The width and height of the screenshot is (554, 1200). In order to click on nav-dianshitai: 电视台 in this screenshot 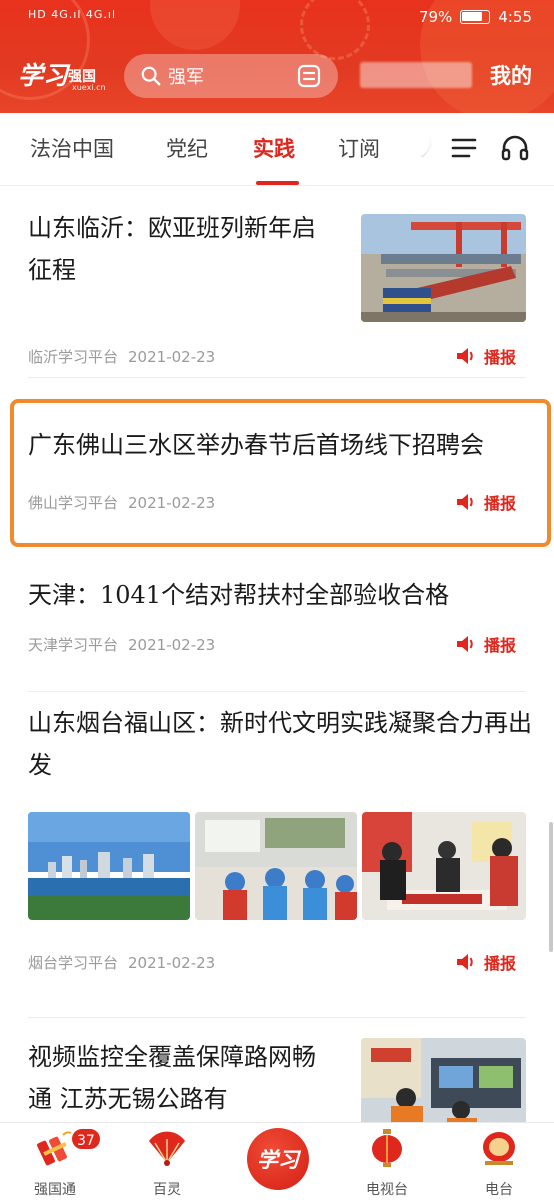, I will do `click(387, 1163)`.